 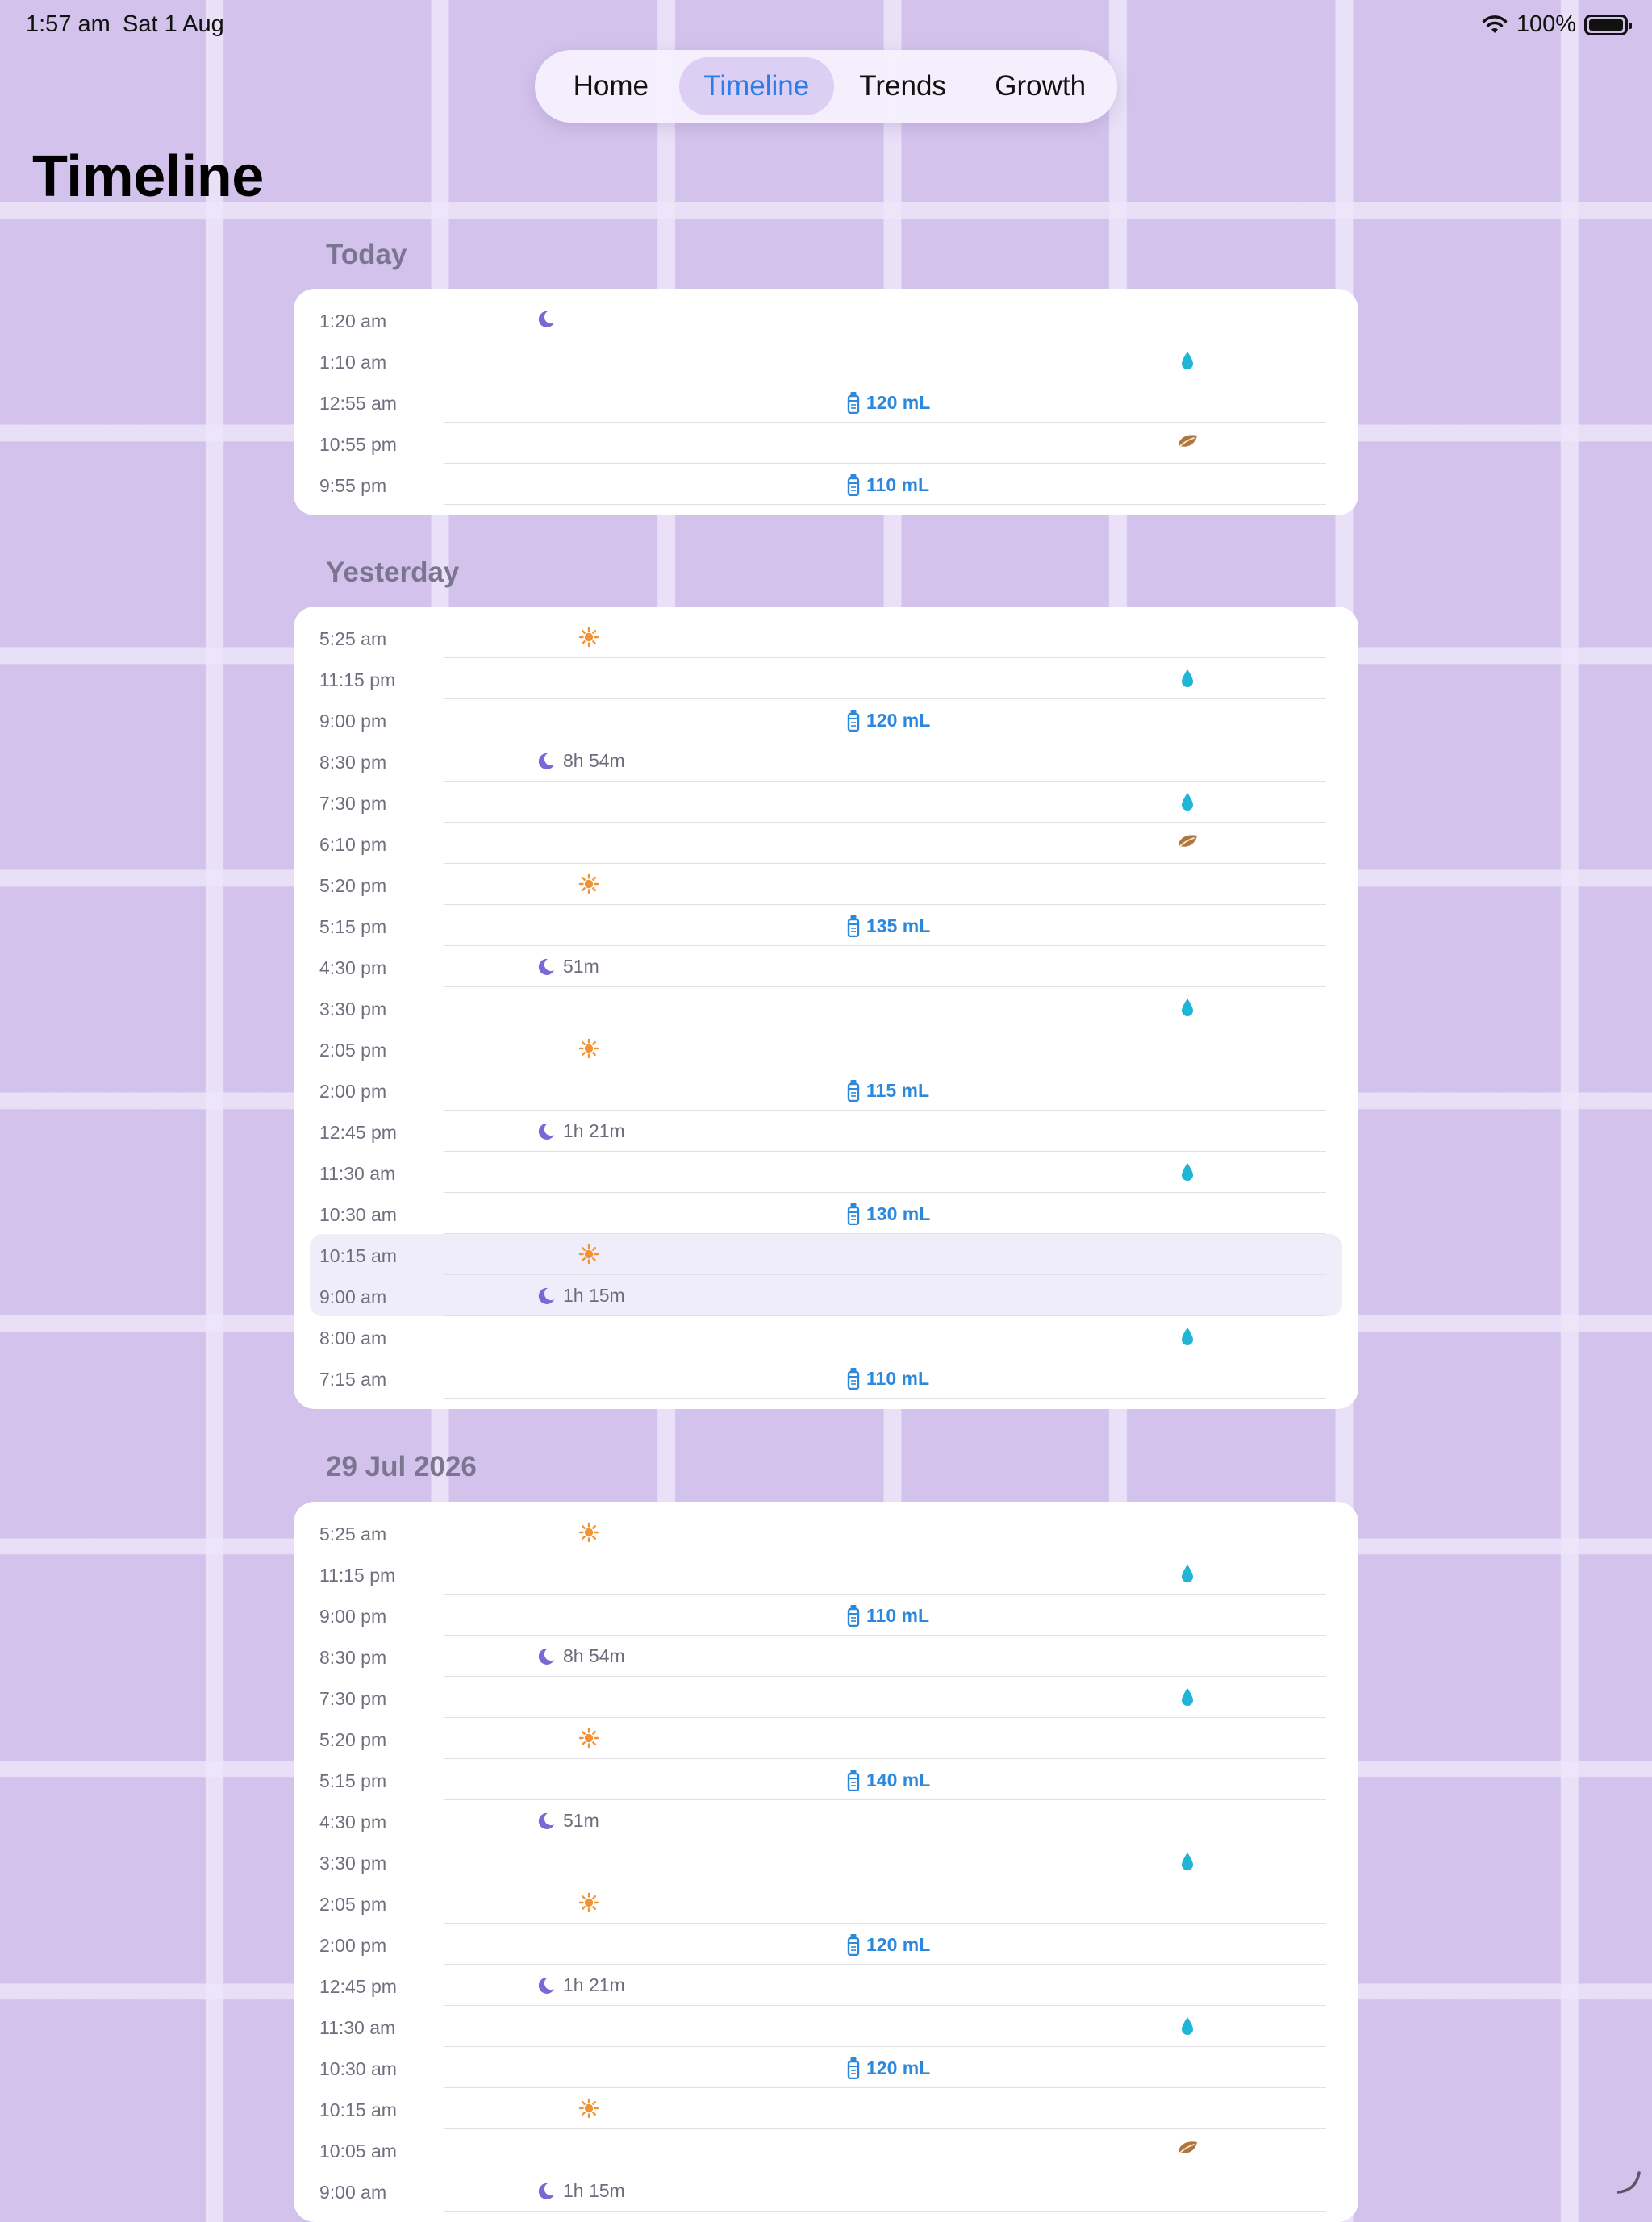 What do you see at coordinates (826, 720) in the screenshot?
I see `timeline-row: 9:00 pm 120 mL` at bounding box center [826, 720].